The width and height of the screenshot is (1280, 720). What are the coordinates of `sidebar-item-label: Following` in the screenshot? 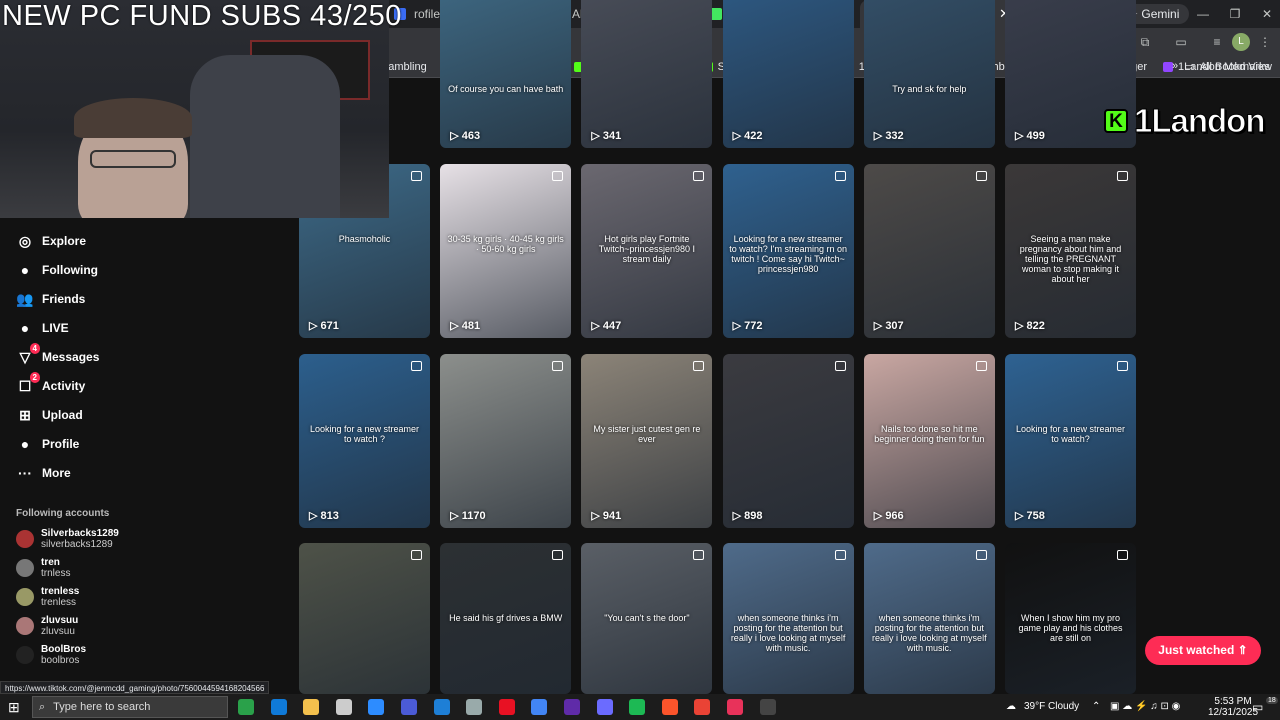 It's located at (70, 270).